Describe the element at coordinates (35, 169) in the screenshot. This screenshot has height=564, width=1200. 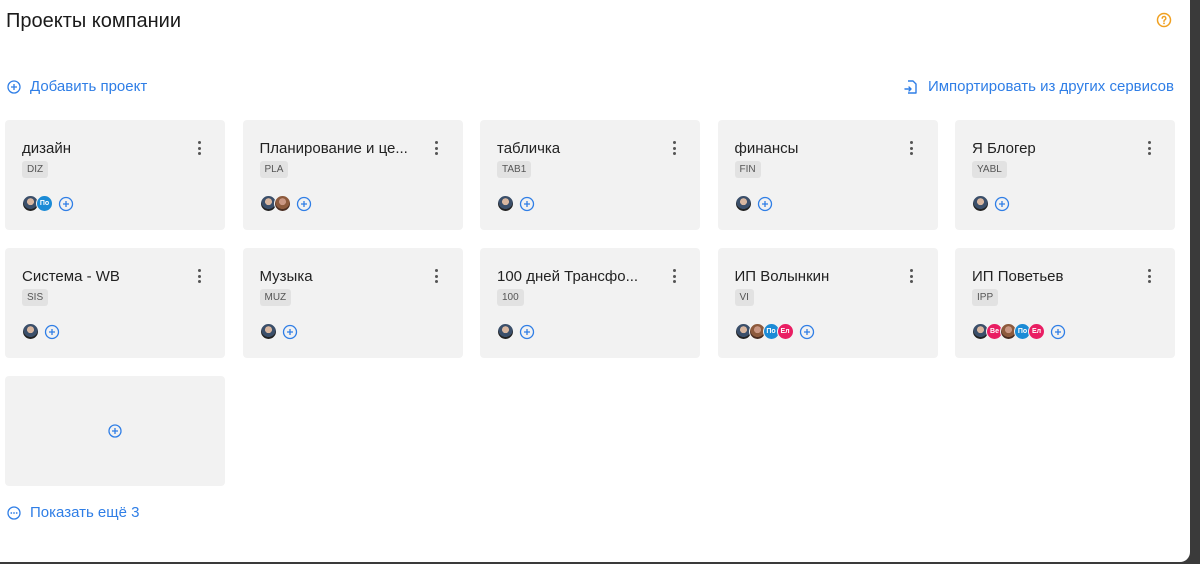
I see `project-code-badge: DIZ` at that location.